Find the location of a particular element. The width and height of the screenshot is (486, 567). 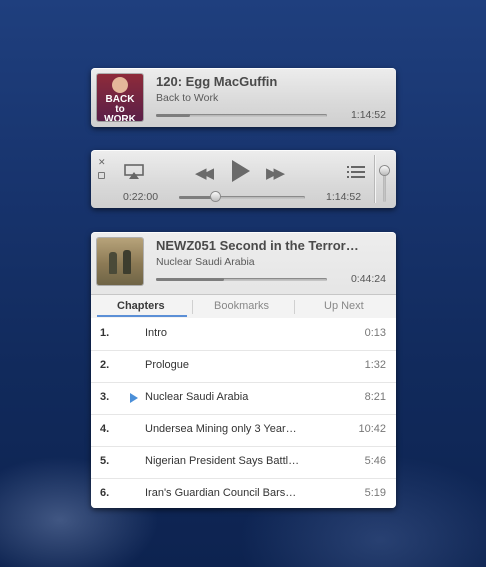

chapter-number: 6. is located at coordinates (105, 493).